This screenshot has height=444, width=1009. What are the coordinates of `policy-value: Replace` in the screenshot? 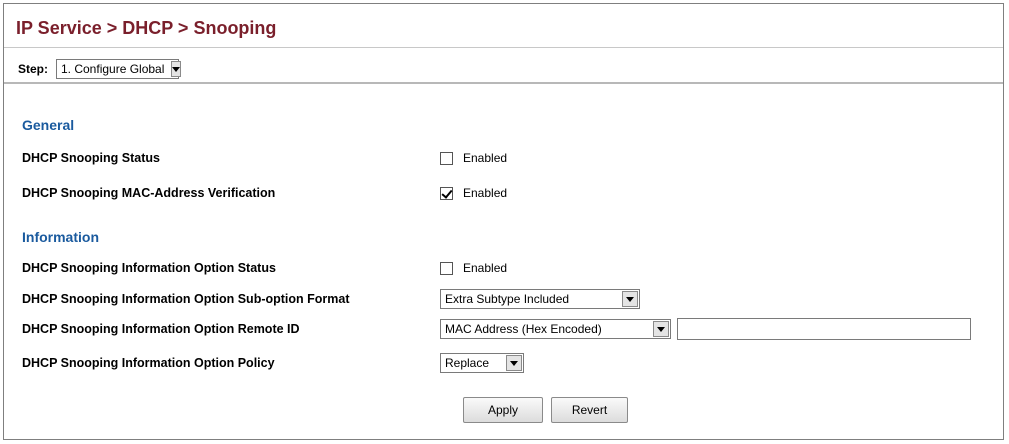 It's located at (467, 363).